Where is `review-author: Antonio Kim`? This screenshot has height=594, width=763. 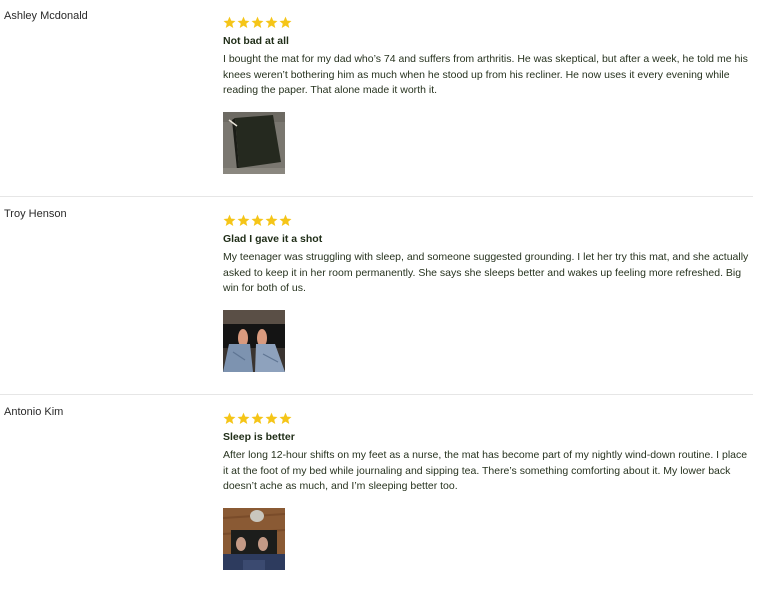
review-author: Antonio Kim is located at coordinates (34, 412).